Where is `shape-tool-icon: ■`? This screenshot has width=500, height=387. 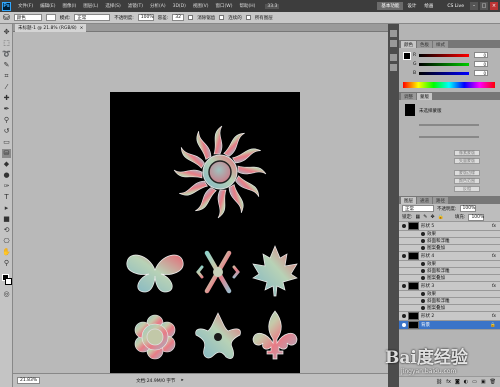 shape-tool-icon: ■ is located at coordinates (6, 219).